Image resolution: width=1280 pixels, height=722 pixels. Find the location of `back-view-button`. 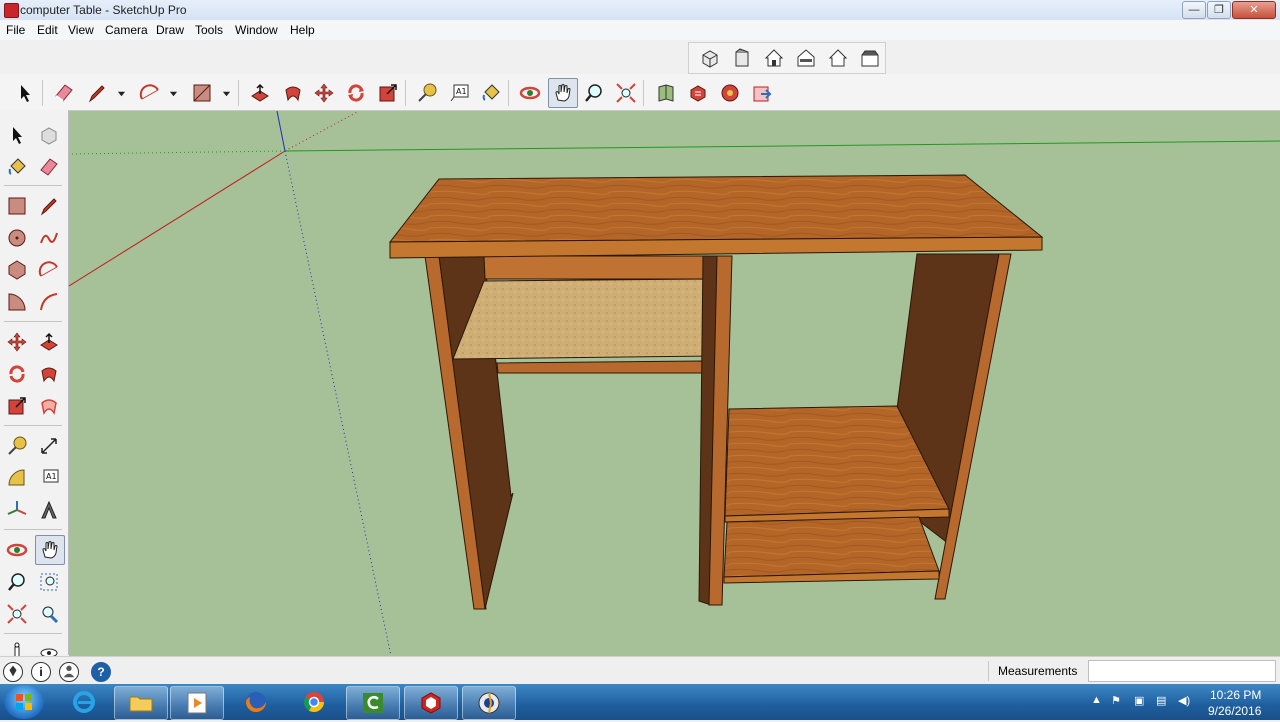

back-view-button is located at coordinates (838, 58).